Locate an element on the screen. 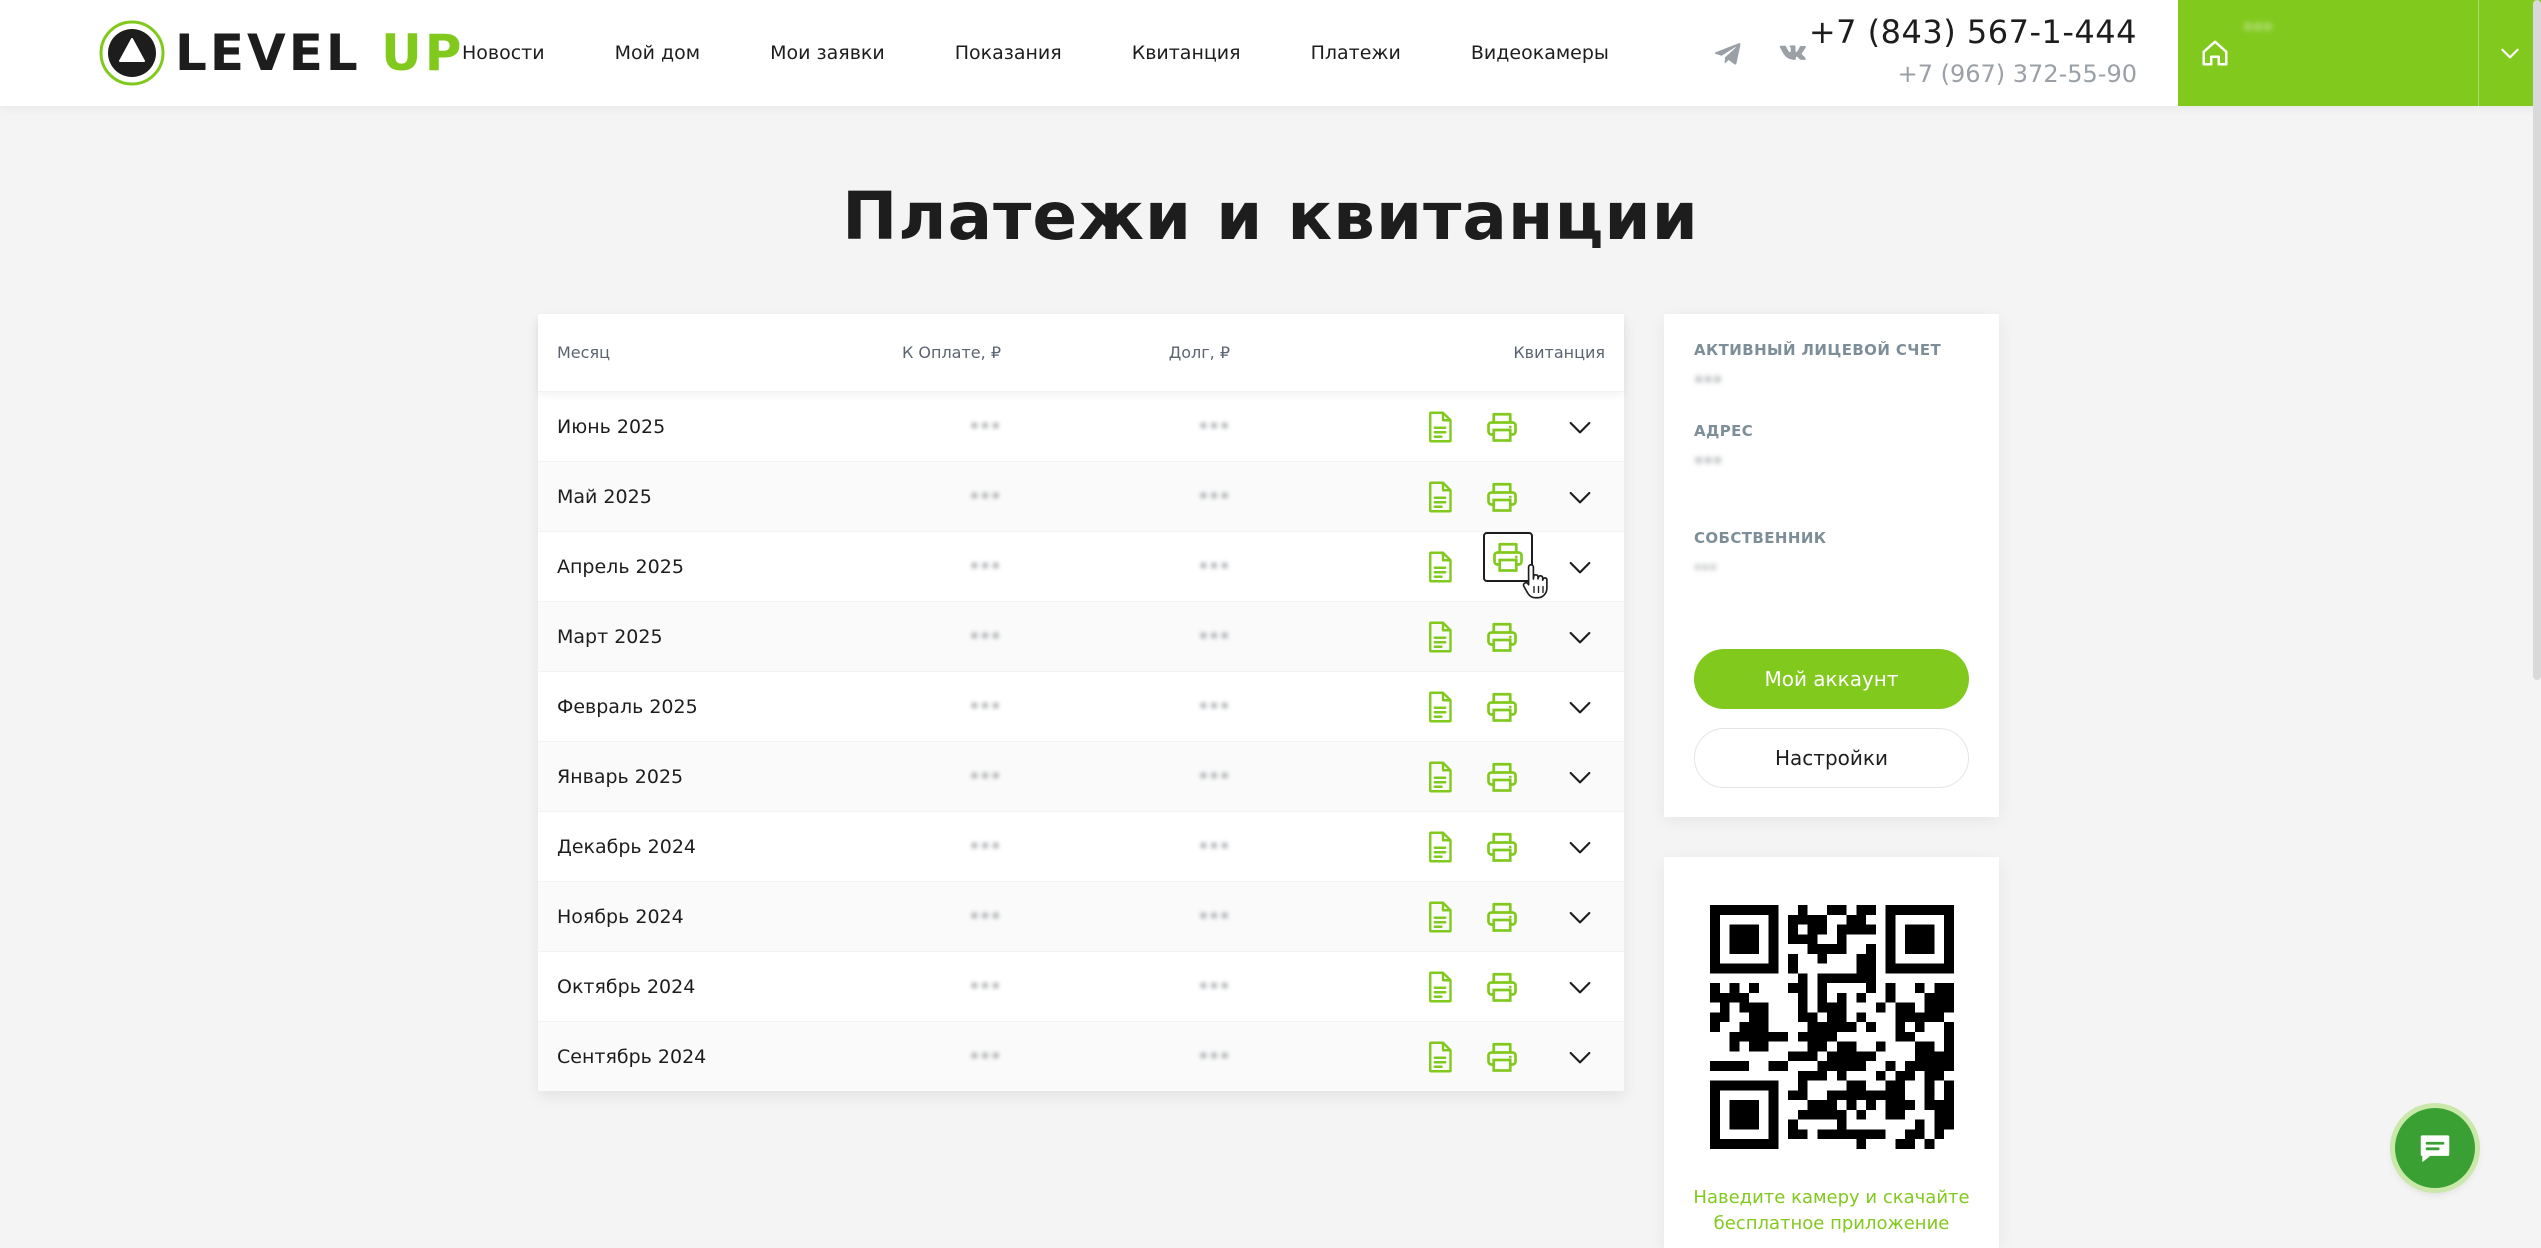 Image resolution: width=2541 pixels, height=1248 pixels. nav-item-news: Новости is located at coordinates (503, 53).